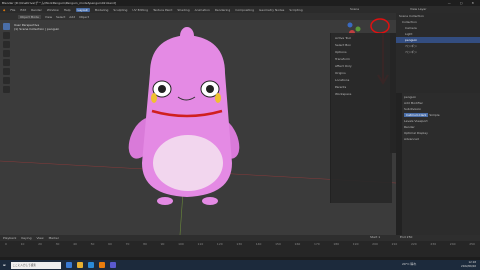 Image resolution: width=480 pixels, height=270 pixels. Describe the element at coordinates (54, 238) in the screenshot. I see `timeline-menu-item: Marker` at that location.